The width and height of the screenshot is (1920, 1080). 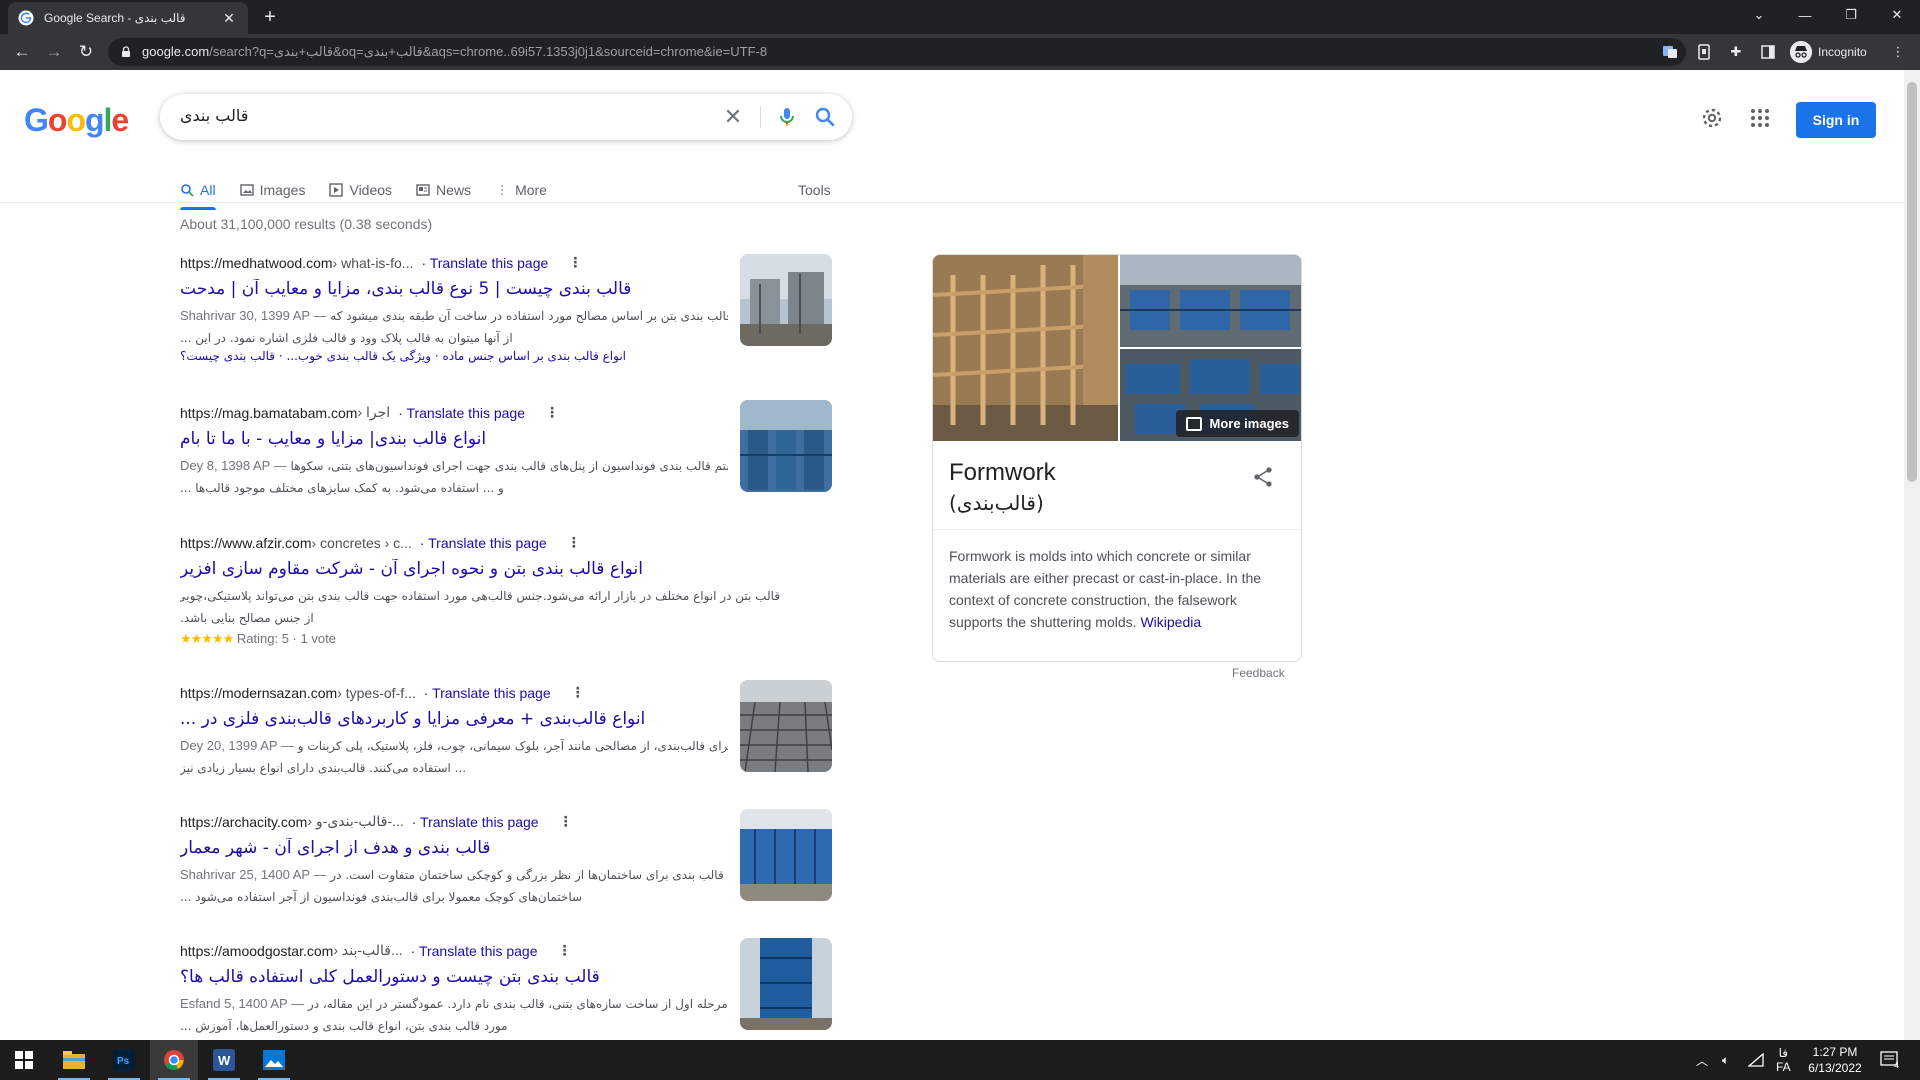 What do you see at coordinates (443, 190) in the screenshot?
I see `tab-news: News` at bounding box center [443, 190].